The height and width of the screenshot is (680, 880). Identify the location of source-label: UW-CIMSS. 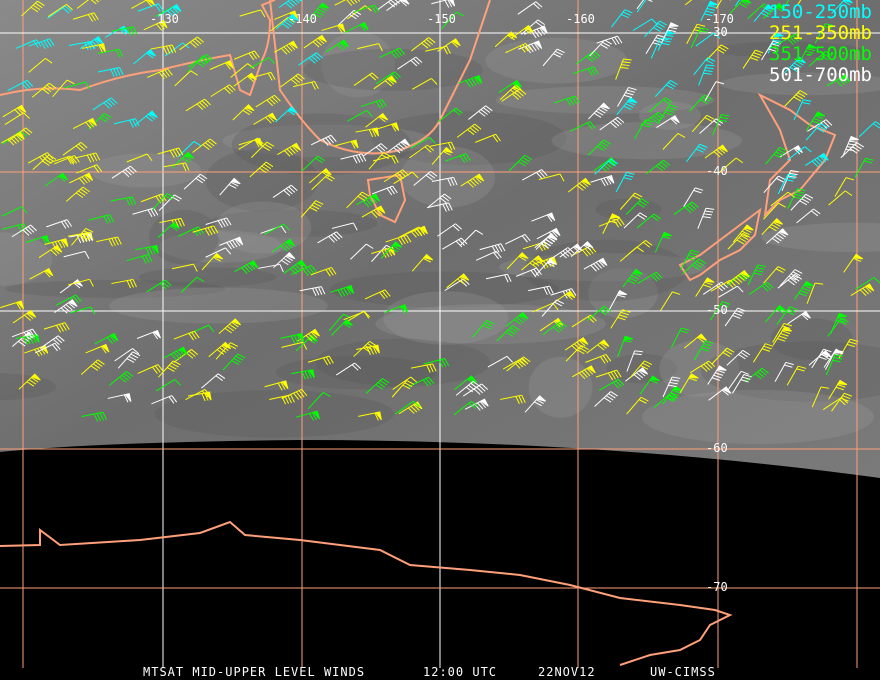
(683, 672).